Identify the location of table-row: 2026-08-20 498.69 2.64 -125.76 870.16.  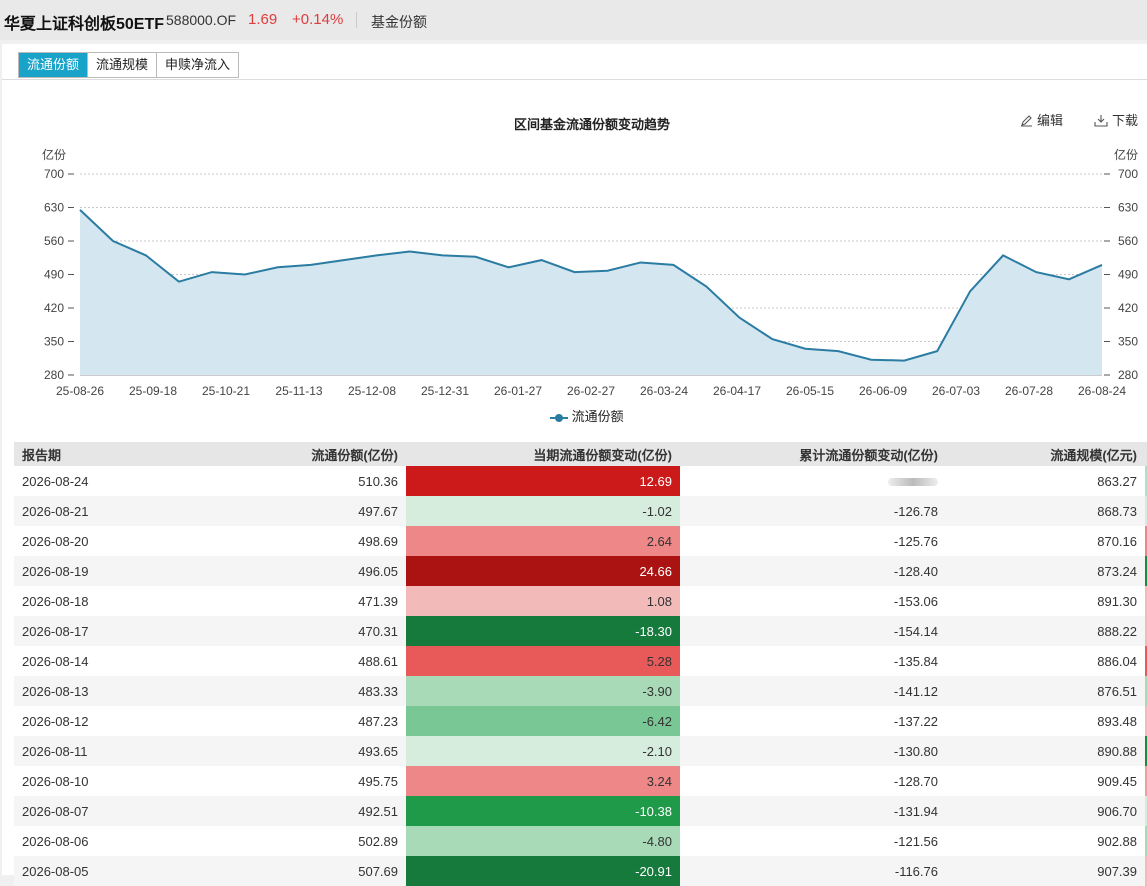
(580, 541).